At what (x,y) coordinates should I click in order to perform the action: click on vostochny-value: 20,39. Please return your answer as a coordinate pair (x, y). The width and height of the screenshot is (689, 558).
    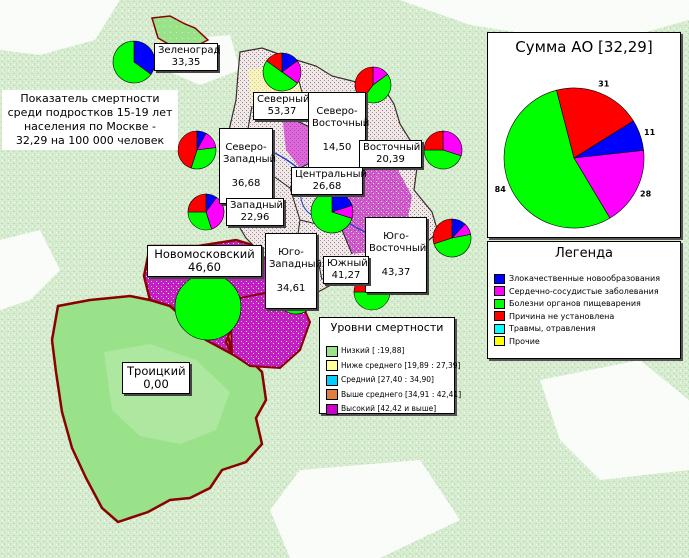
    Looking at the image, I should click on (390, 159).